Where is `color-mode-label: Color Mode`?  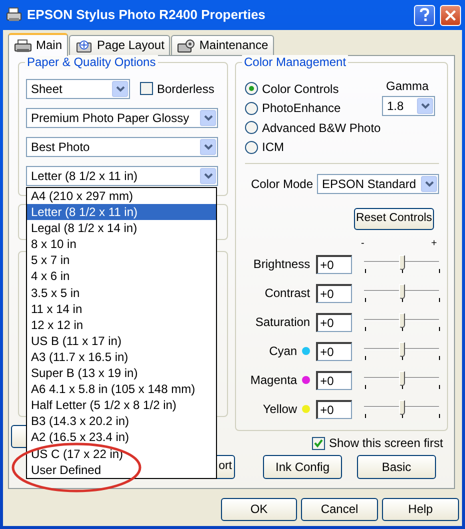 color-mode-label: Color Mode is located at coordinates (281, 184).